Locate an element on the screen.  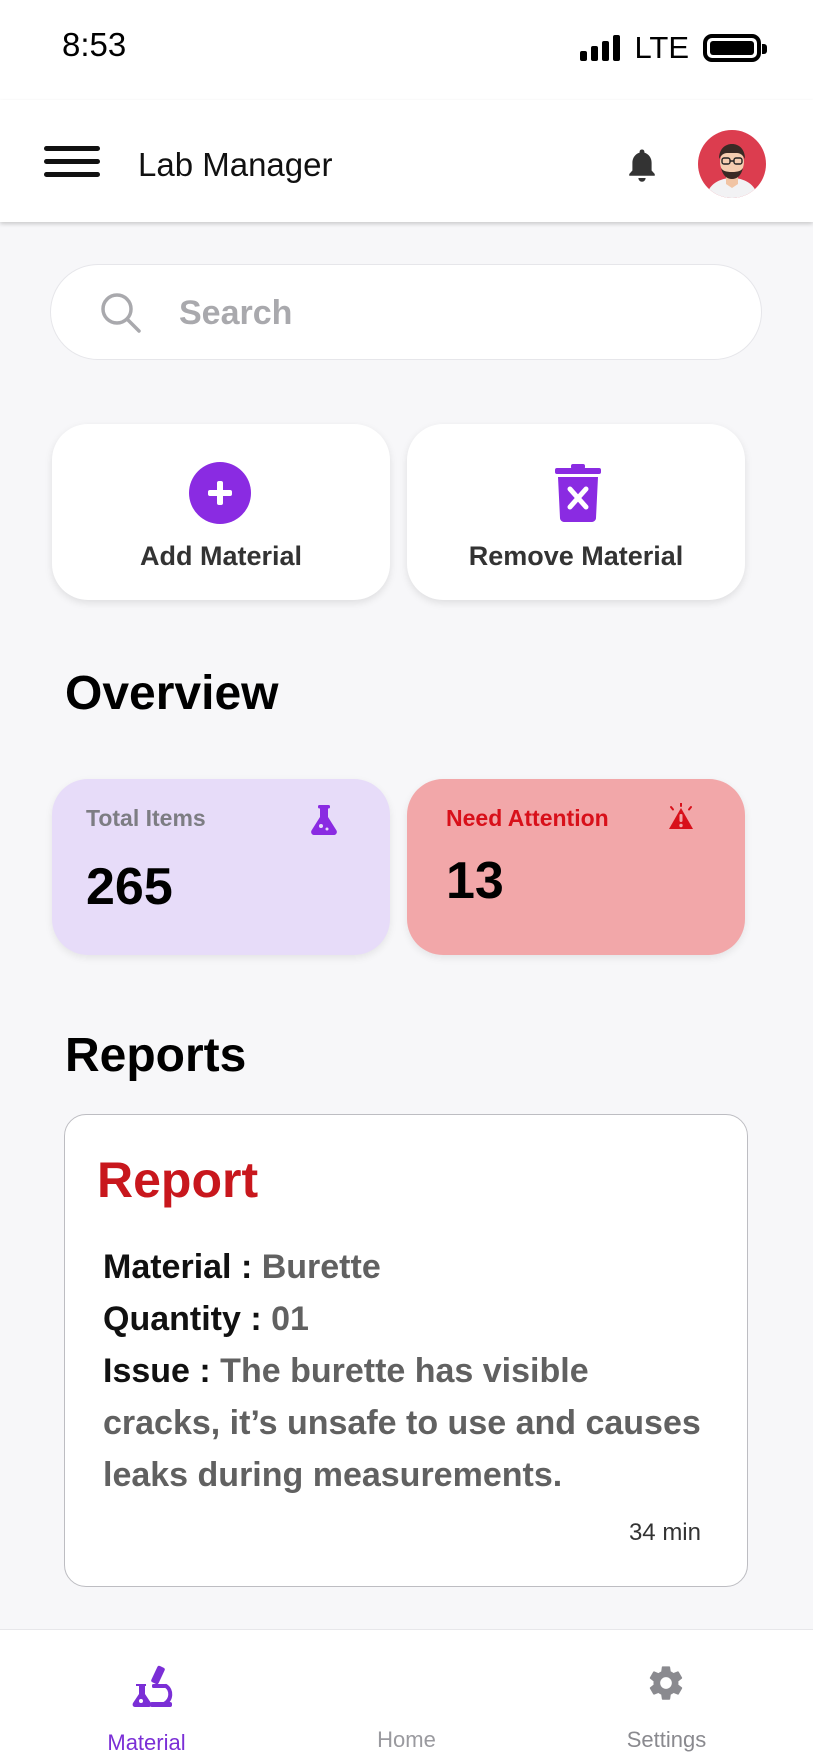
nav-home: Home is located at coordinates (406, 1695).